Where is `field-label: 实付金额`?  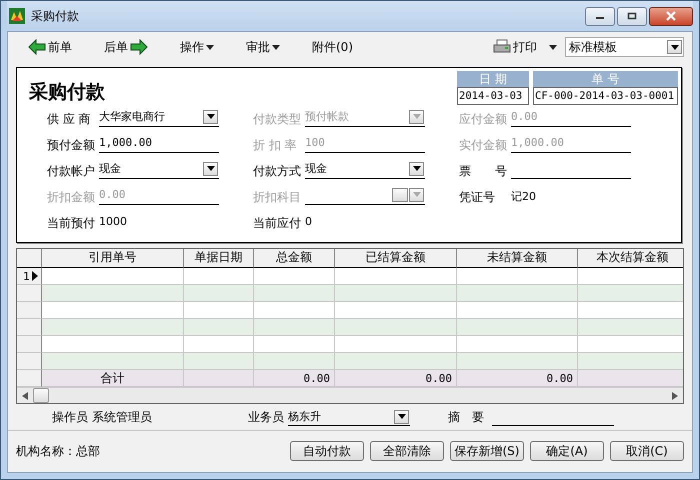
field-label: 实付金额 is located at coordinates (483, 145).